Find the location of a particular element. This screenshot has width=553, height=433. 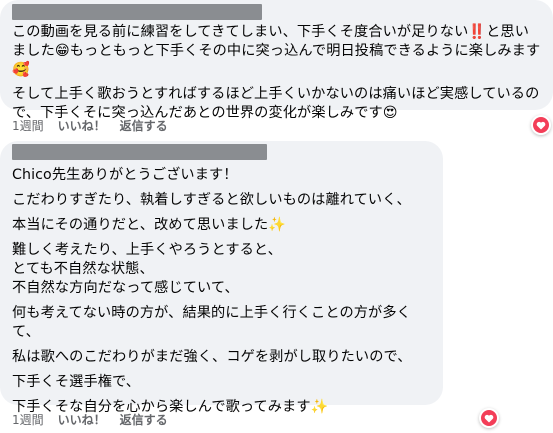

comment-actions-2: 1週間 いいね！ 返信する is located at coordinates (90, 419).